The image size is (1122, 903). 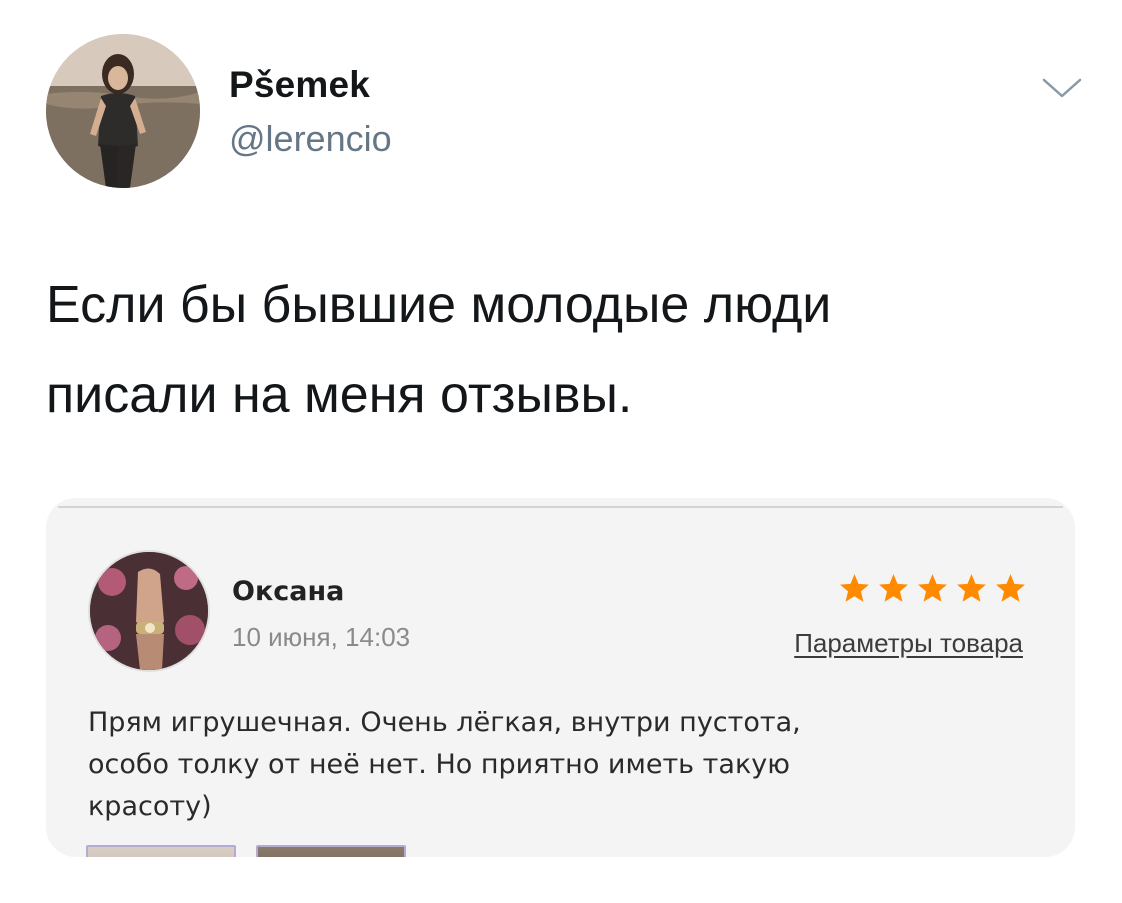 I want to click on reviewer-photo, so click(x=149, y=611).